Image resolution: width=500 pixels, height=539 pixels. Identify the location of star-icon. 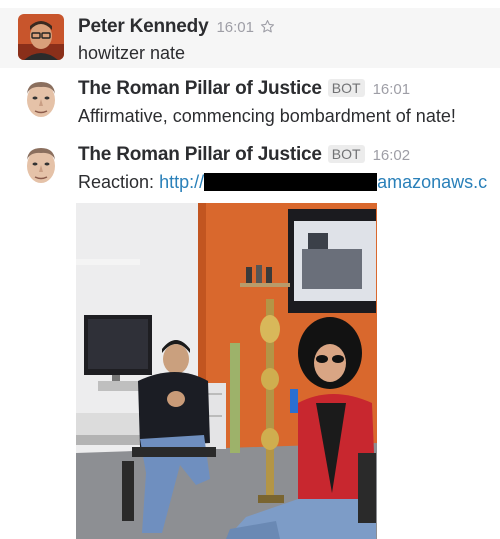
(267, 29).